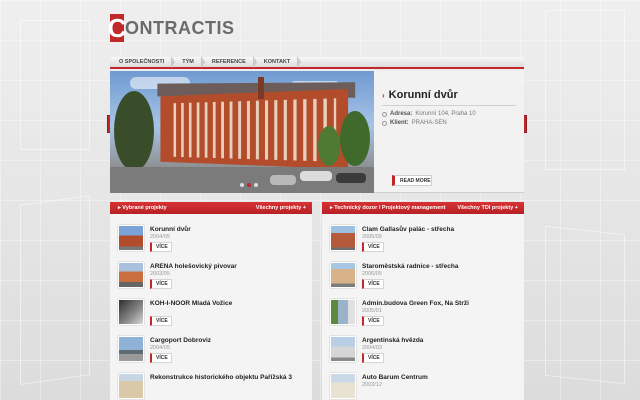 The height and width of the screenshot is (400, 640). What do you see at coordinates (412, 180) in the screenshot?
I see `read-more-button: READ MORE` at bounding box center [412, 180].